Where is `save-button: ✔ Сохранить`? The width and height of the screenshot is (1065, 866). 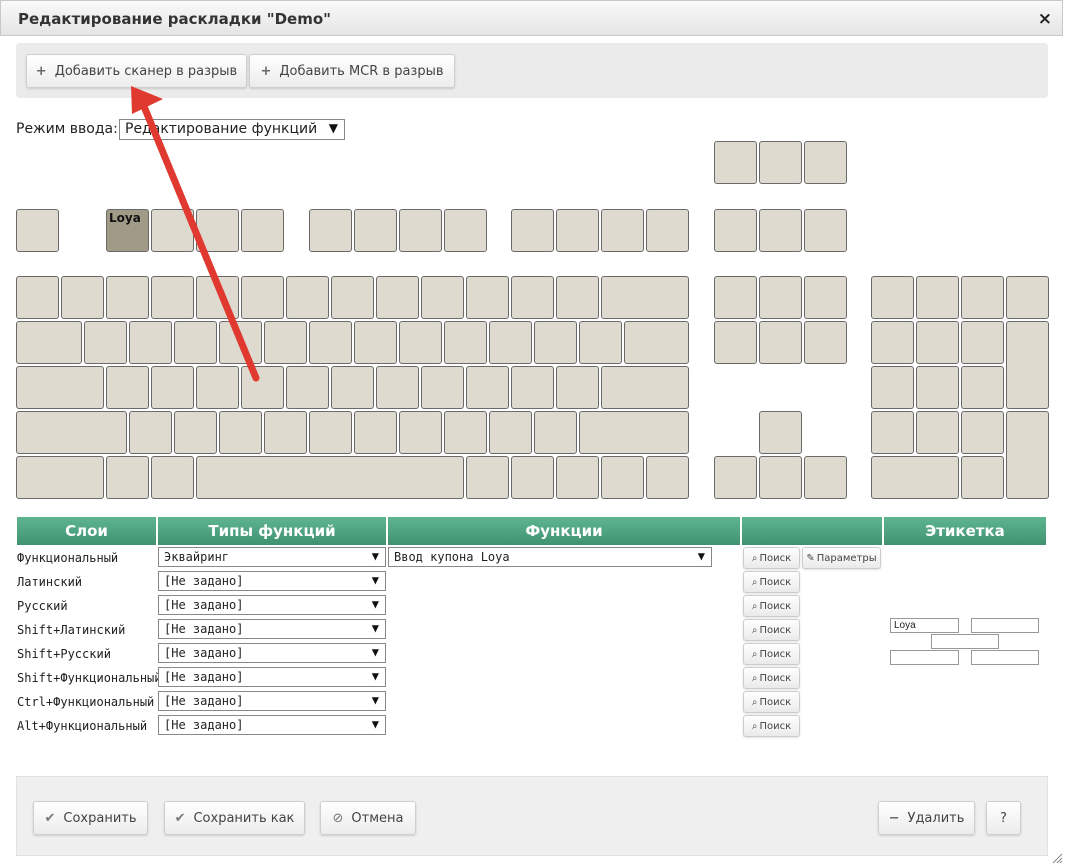
save-button: ✔ Сохранить is located at coordinates (90, 818).